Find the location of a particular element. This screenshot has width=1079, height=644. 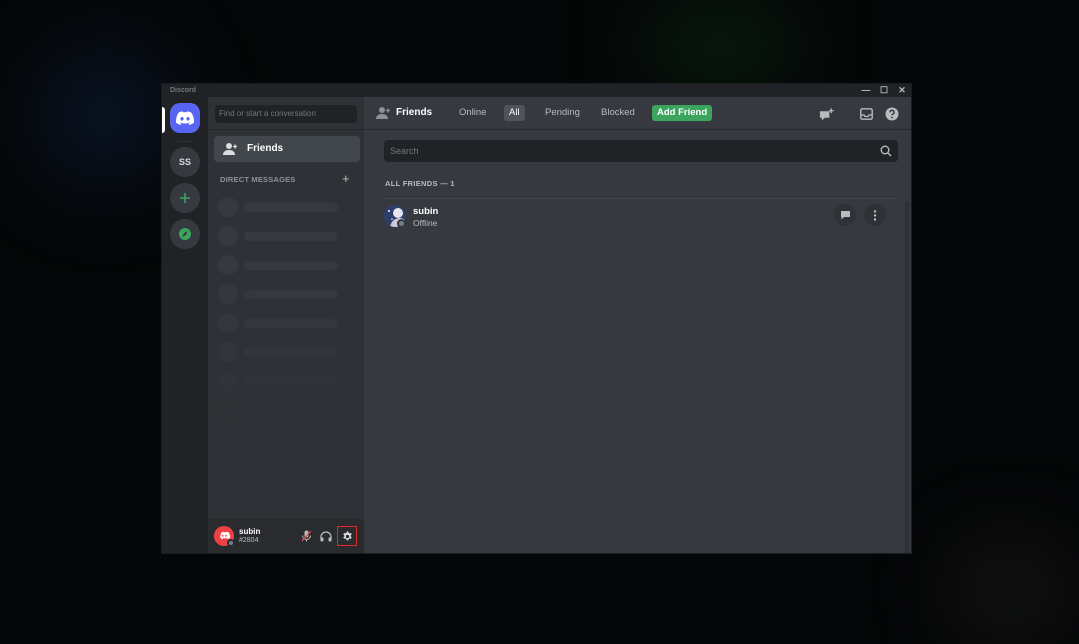

app-title: Discord is located at coordinates (183, 90).